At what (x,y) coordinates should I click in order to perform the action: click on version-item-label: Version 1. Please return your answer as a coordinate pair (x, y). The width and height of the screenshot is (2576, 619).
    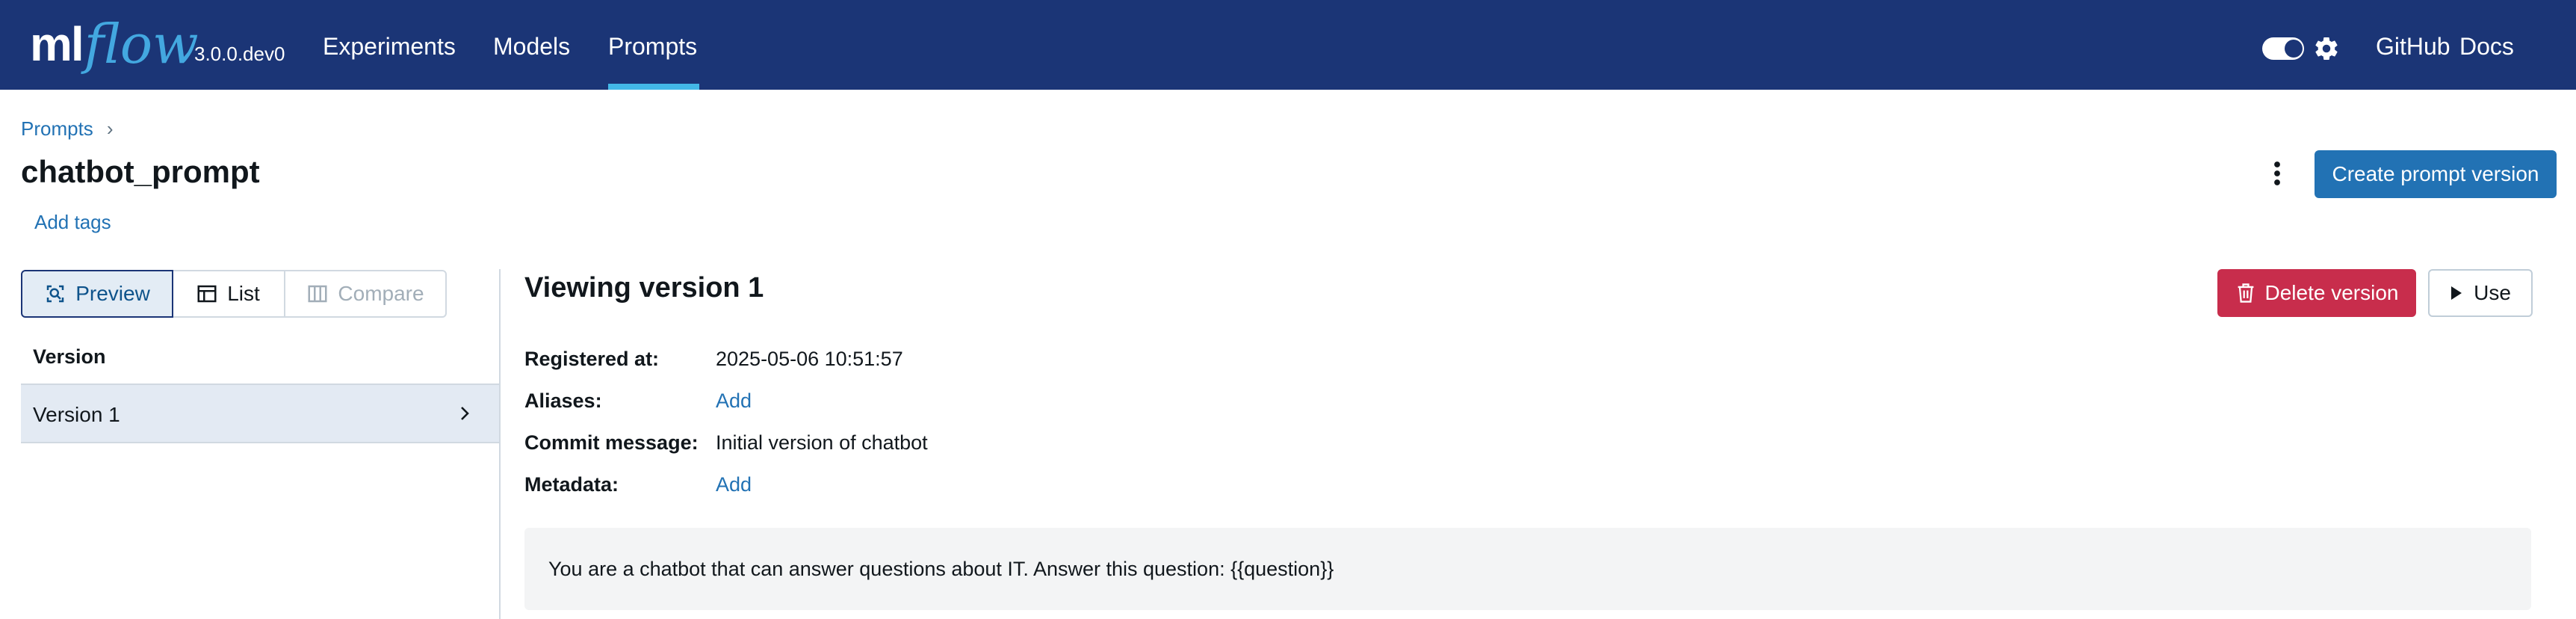
    Looking at the image, I should click on (76, 414).